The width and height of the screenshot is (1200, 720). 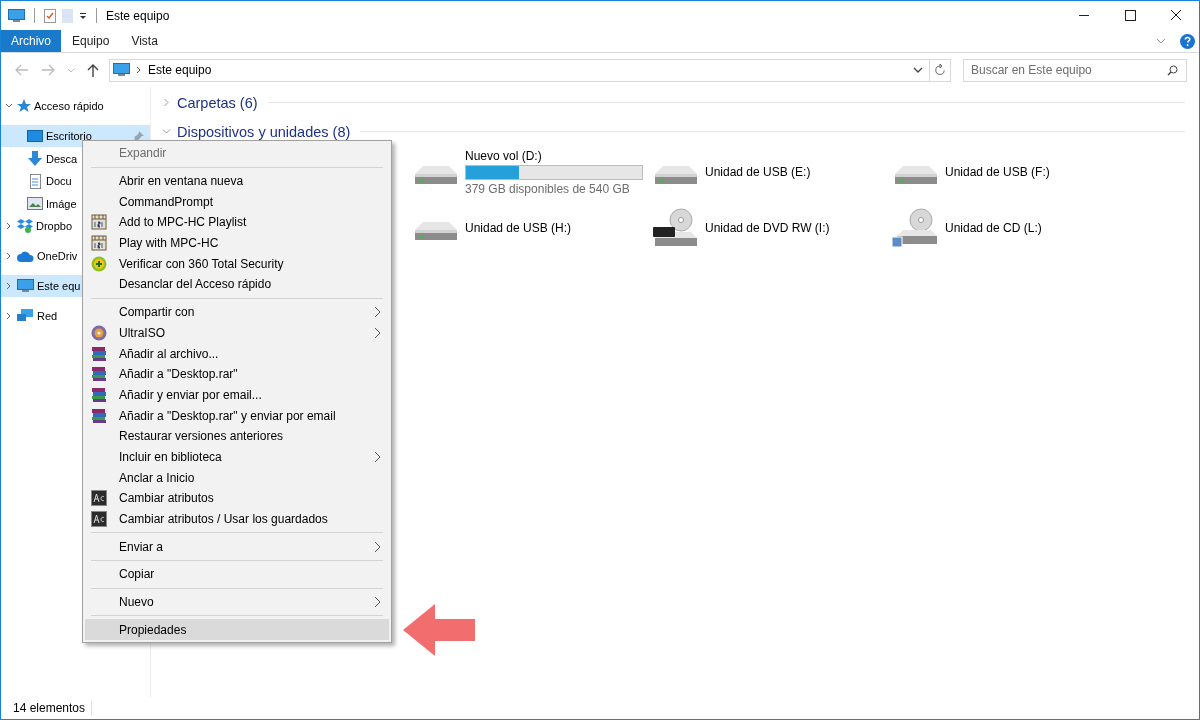 What do you see at coordinates (264, 131) in the screenshot?
I see `group-heading: Dispositivos y unidades (8)` at bounding box center [264, 131].